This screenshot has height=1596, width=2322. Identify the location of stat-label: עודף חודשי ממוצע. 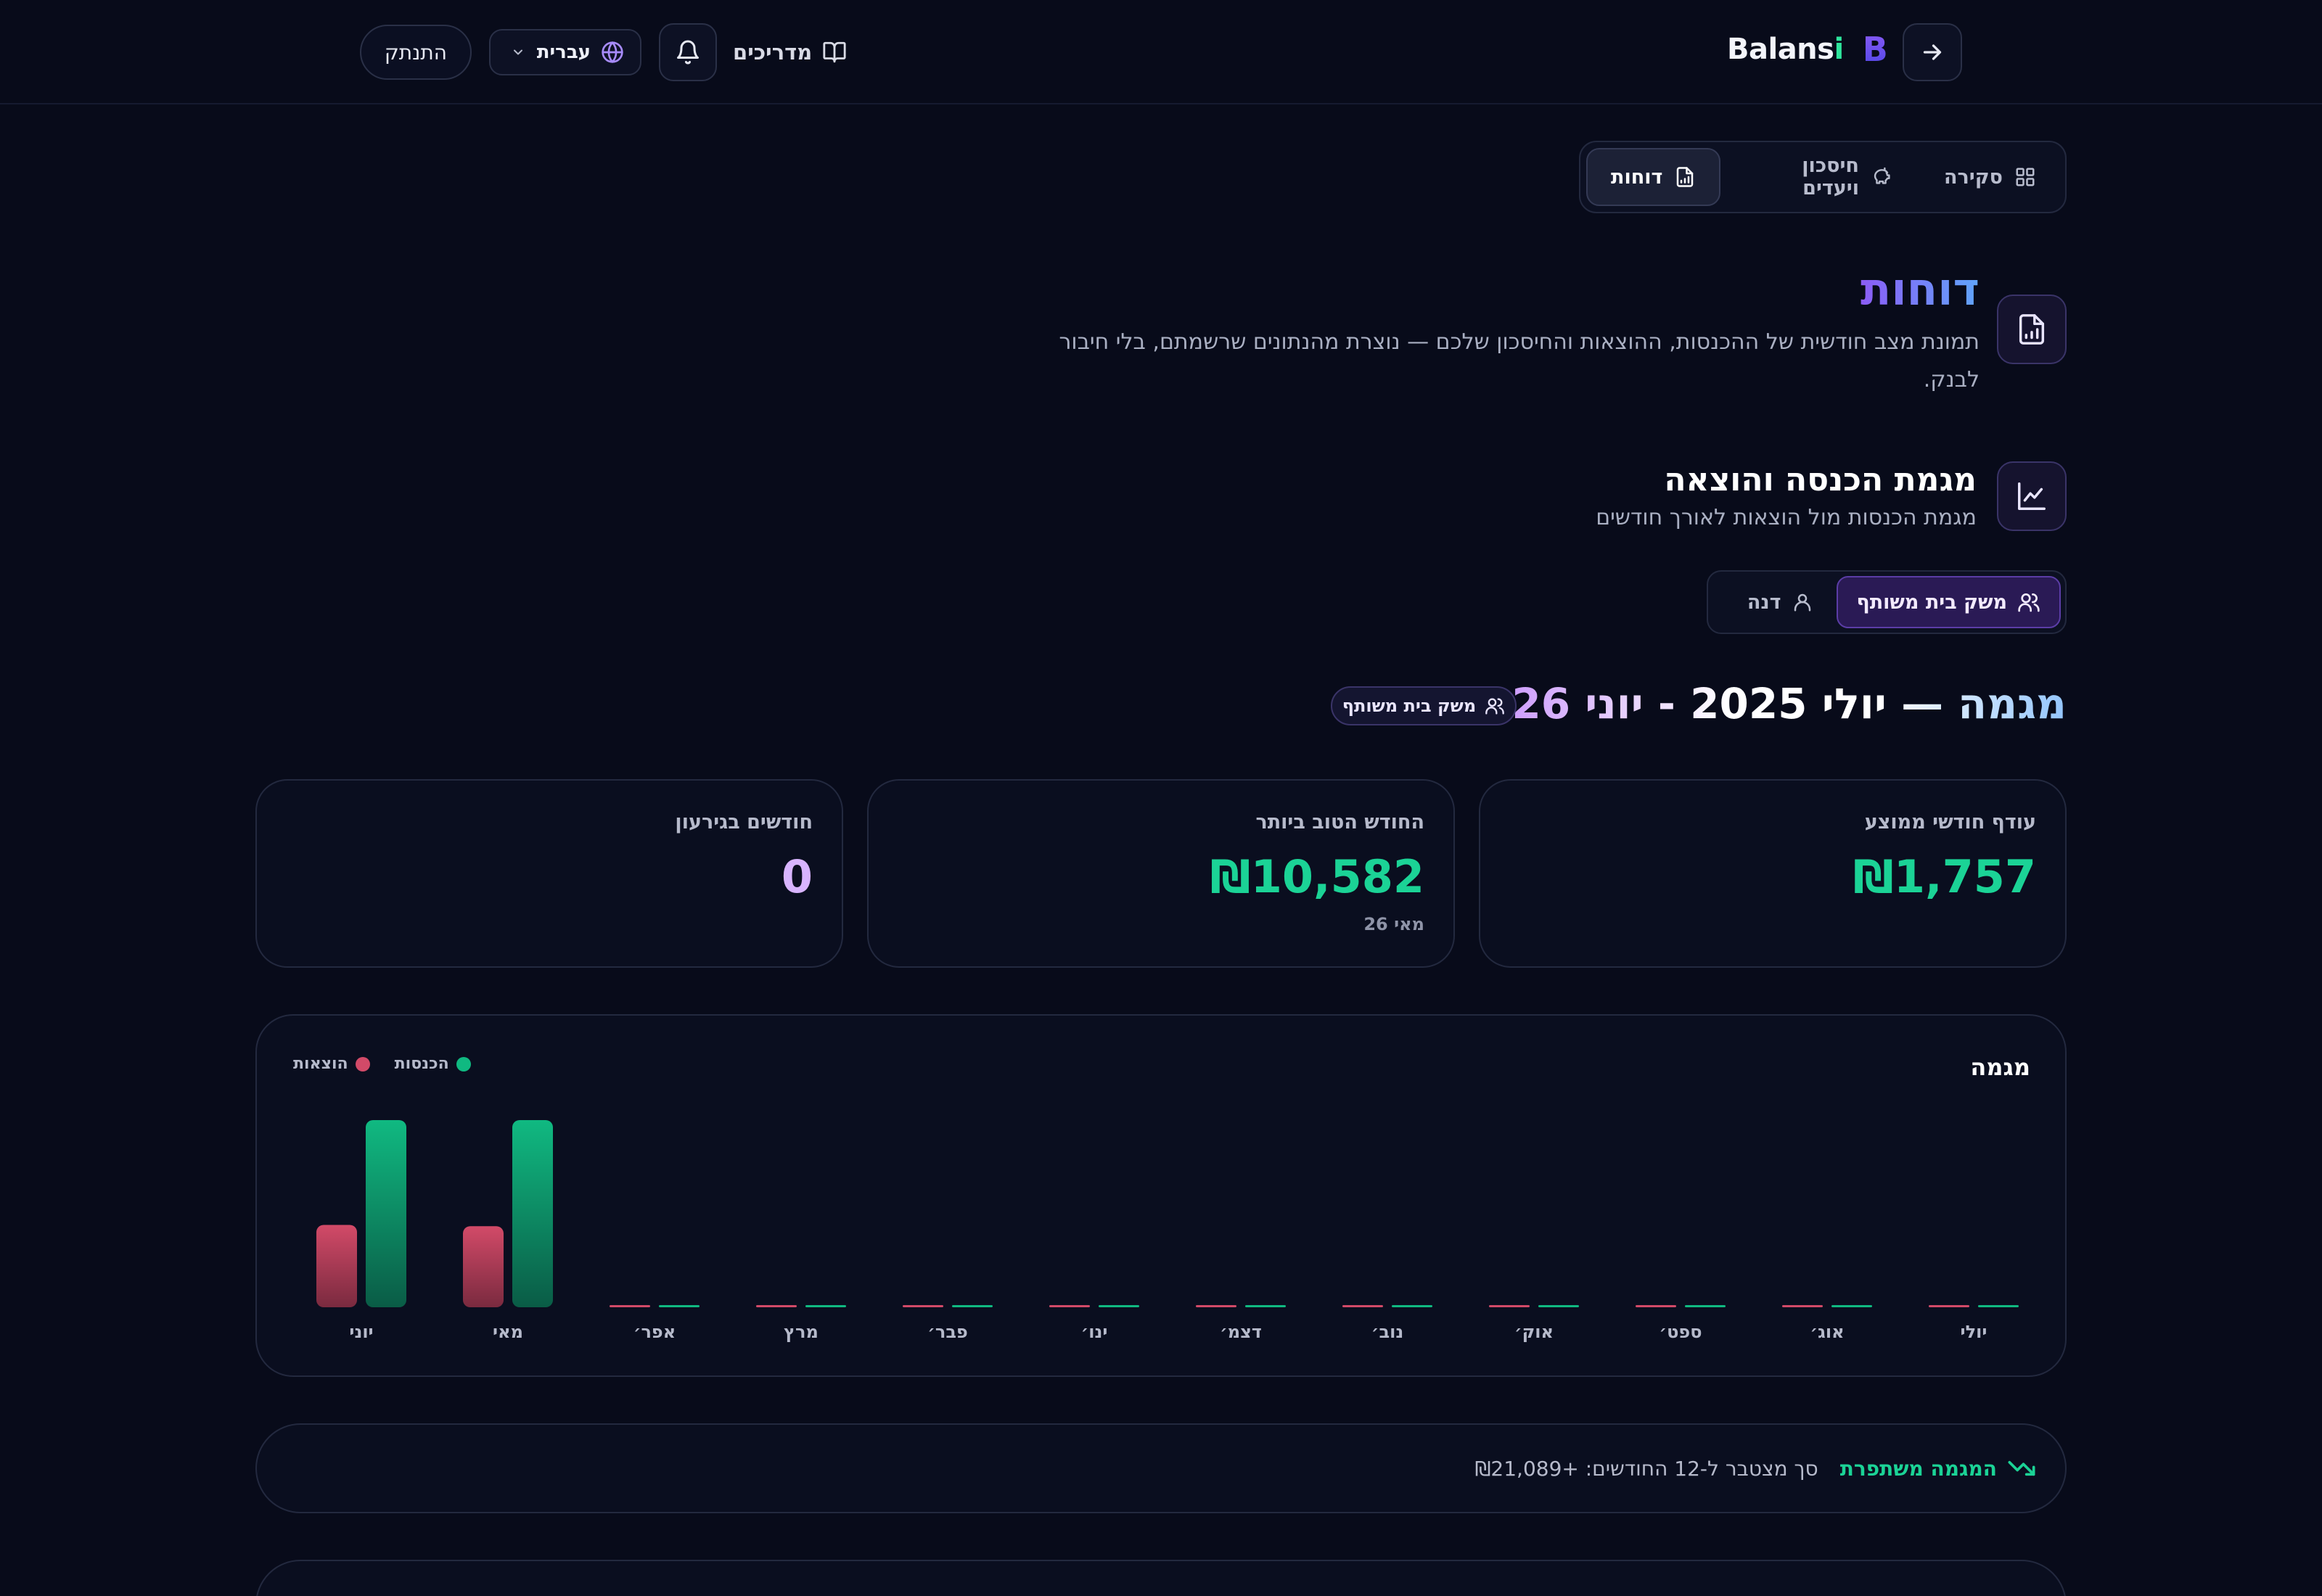
(1950, 823).